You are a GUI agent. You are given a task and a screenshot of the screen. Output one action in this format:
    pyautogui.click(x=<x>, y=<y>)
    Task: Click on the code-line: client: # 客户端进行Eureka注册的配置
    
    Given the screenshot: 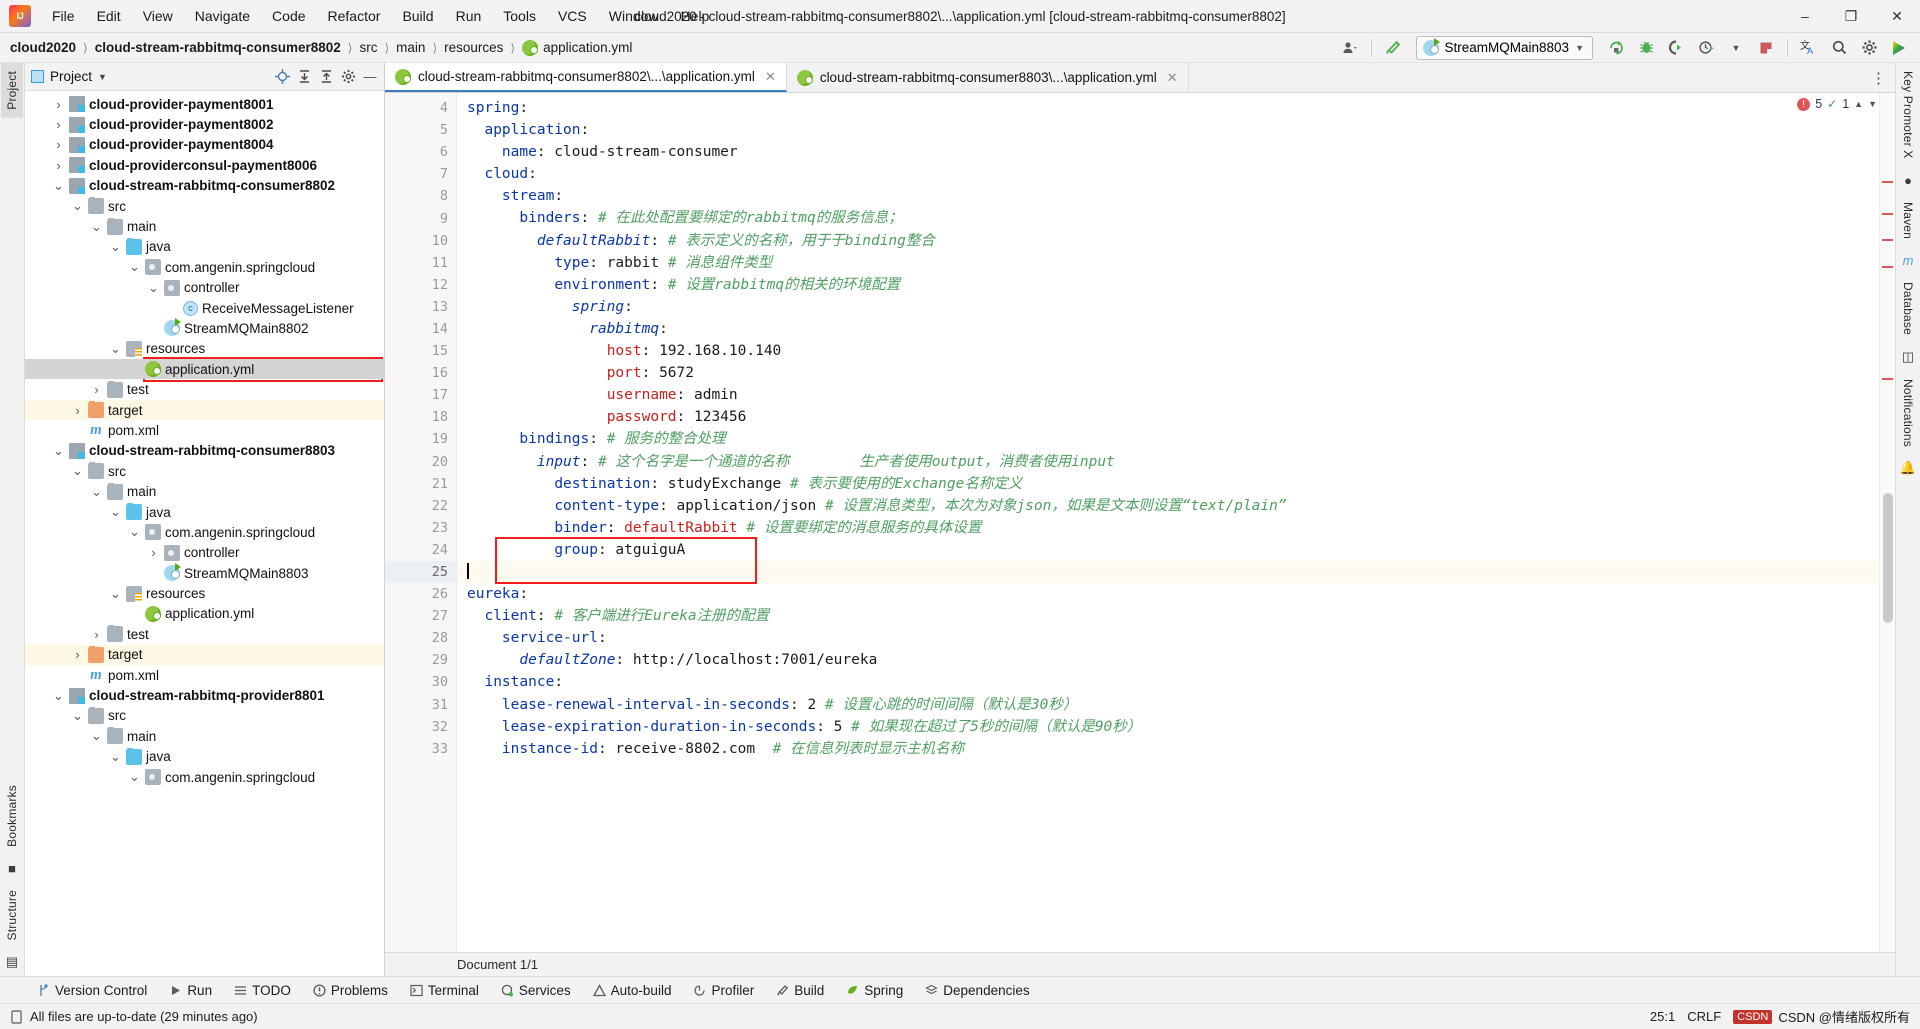 What is the action you would take?
    pyautogui.click(x=1168, y=616)
    